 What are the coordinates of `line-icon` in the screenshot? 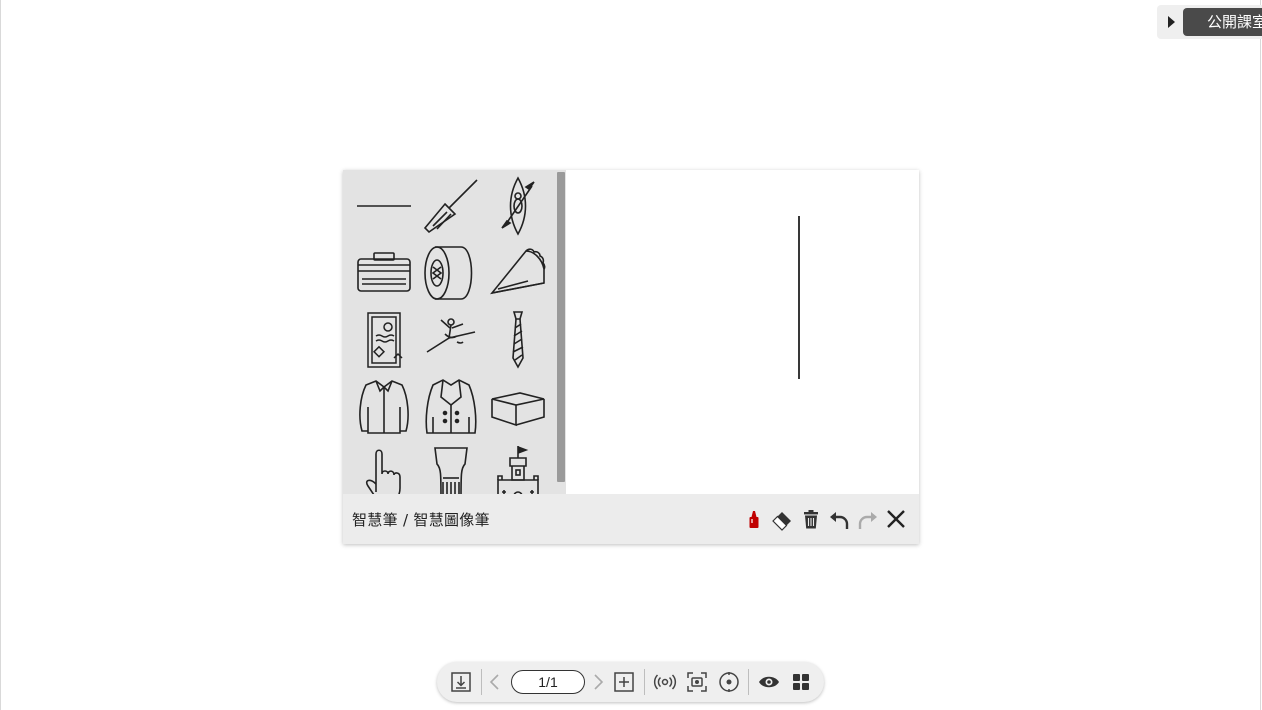 It's located at (384, 206).